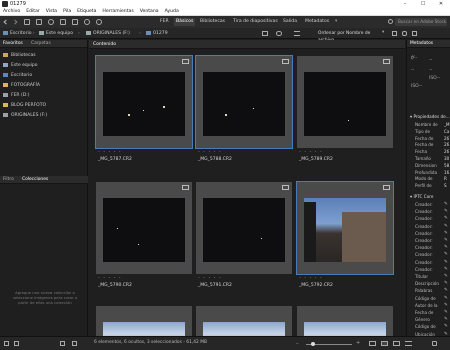 Image resolution: width=450 pixels, height=350 pixels. Describe the element at coordinates (408, 343) in the screenshot. I see `list-view-icon` at that location.